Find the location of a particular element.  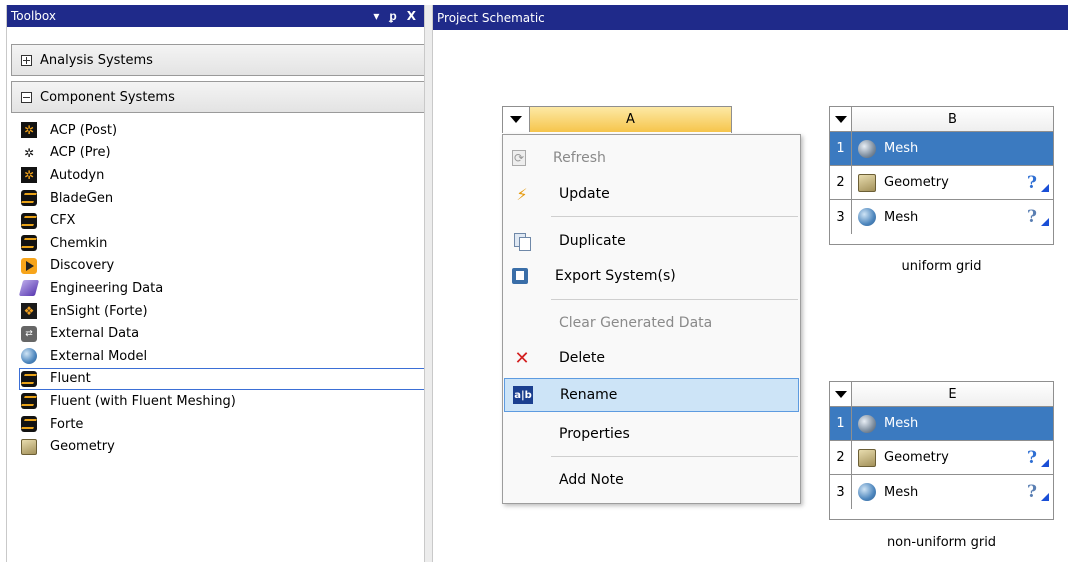

menu-item-update: ⚡ Update is located at coordinates (651, 194).